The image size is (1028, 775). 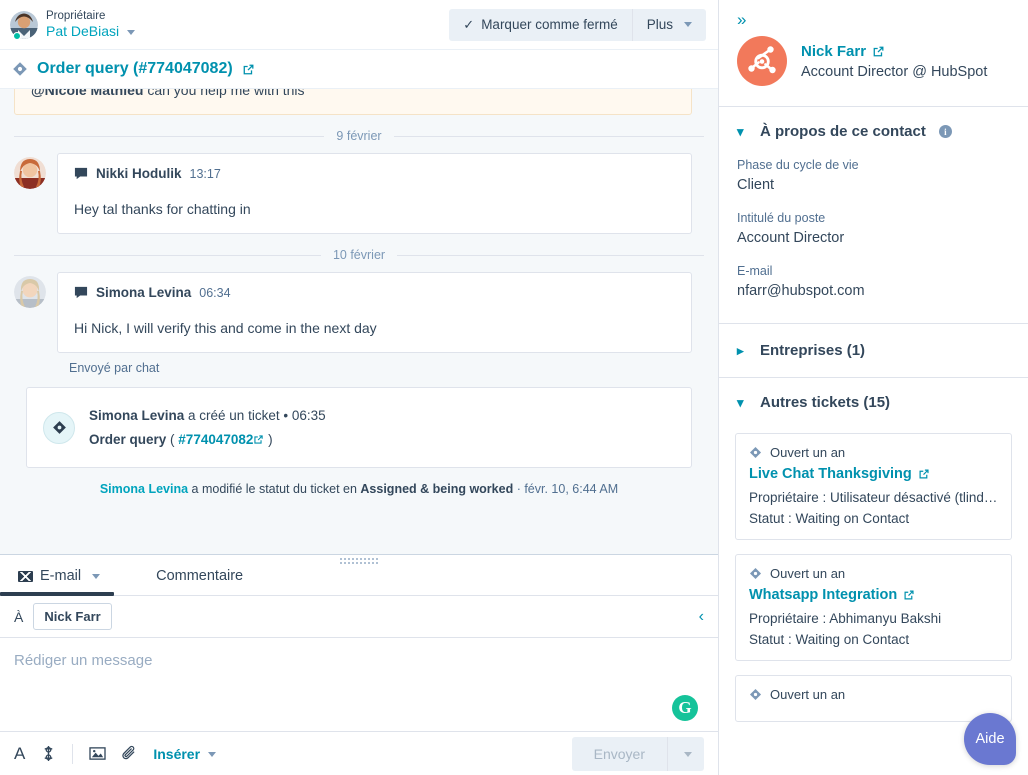 I want to click on collapse-recipients-chevron-icon: ‹, so click(x=701, y=617).